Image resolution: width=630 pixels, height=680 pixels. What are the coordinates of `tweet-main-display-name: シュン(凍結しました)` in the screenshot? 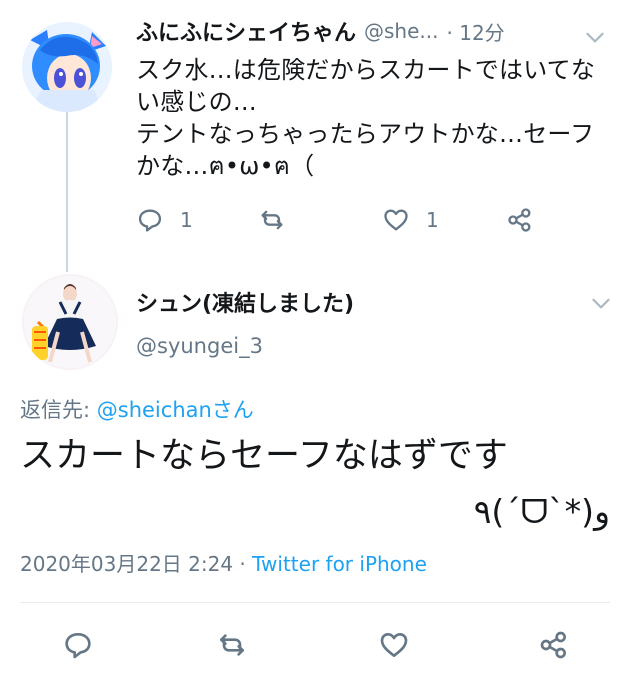 It's located at (356, 302).